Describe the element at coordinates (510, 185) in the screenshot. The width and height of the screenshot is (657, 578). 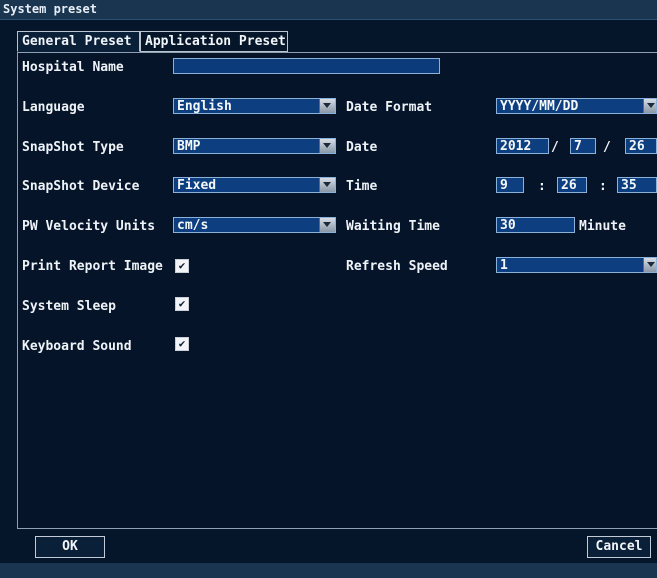
I see `time-hour-field: 9` at that location.